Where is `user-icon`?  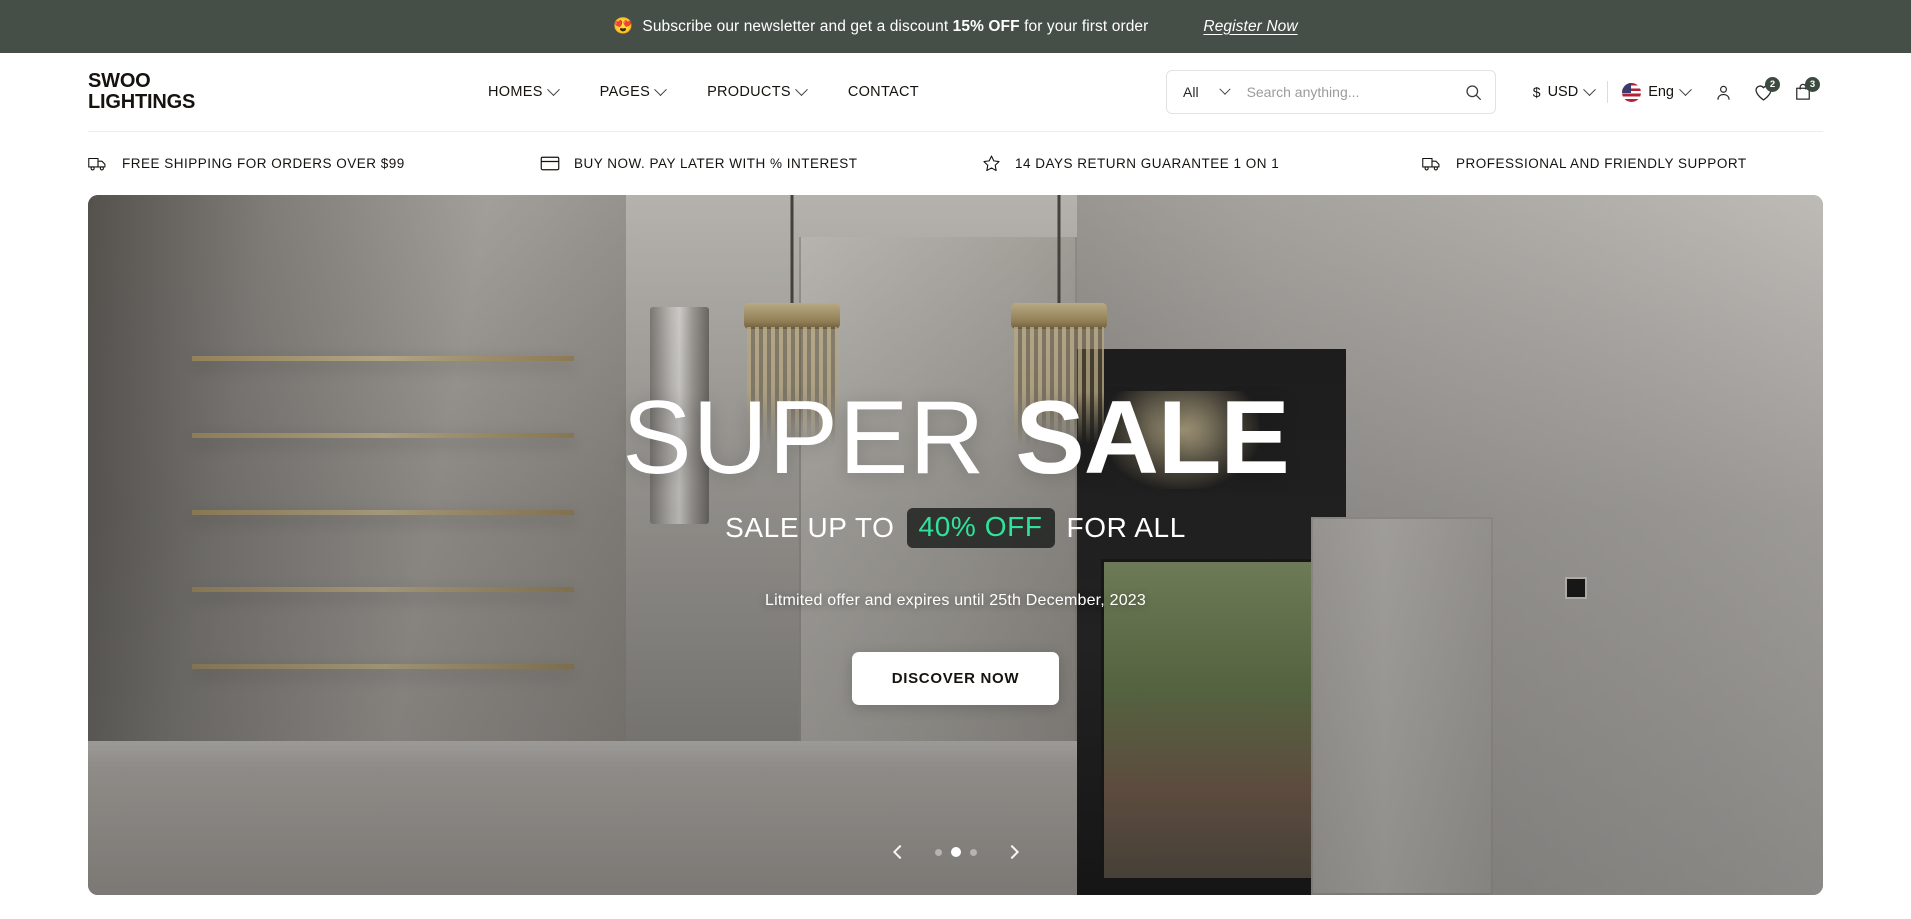 user-icon is located at coordinates (1723, 92).